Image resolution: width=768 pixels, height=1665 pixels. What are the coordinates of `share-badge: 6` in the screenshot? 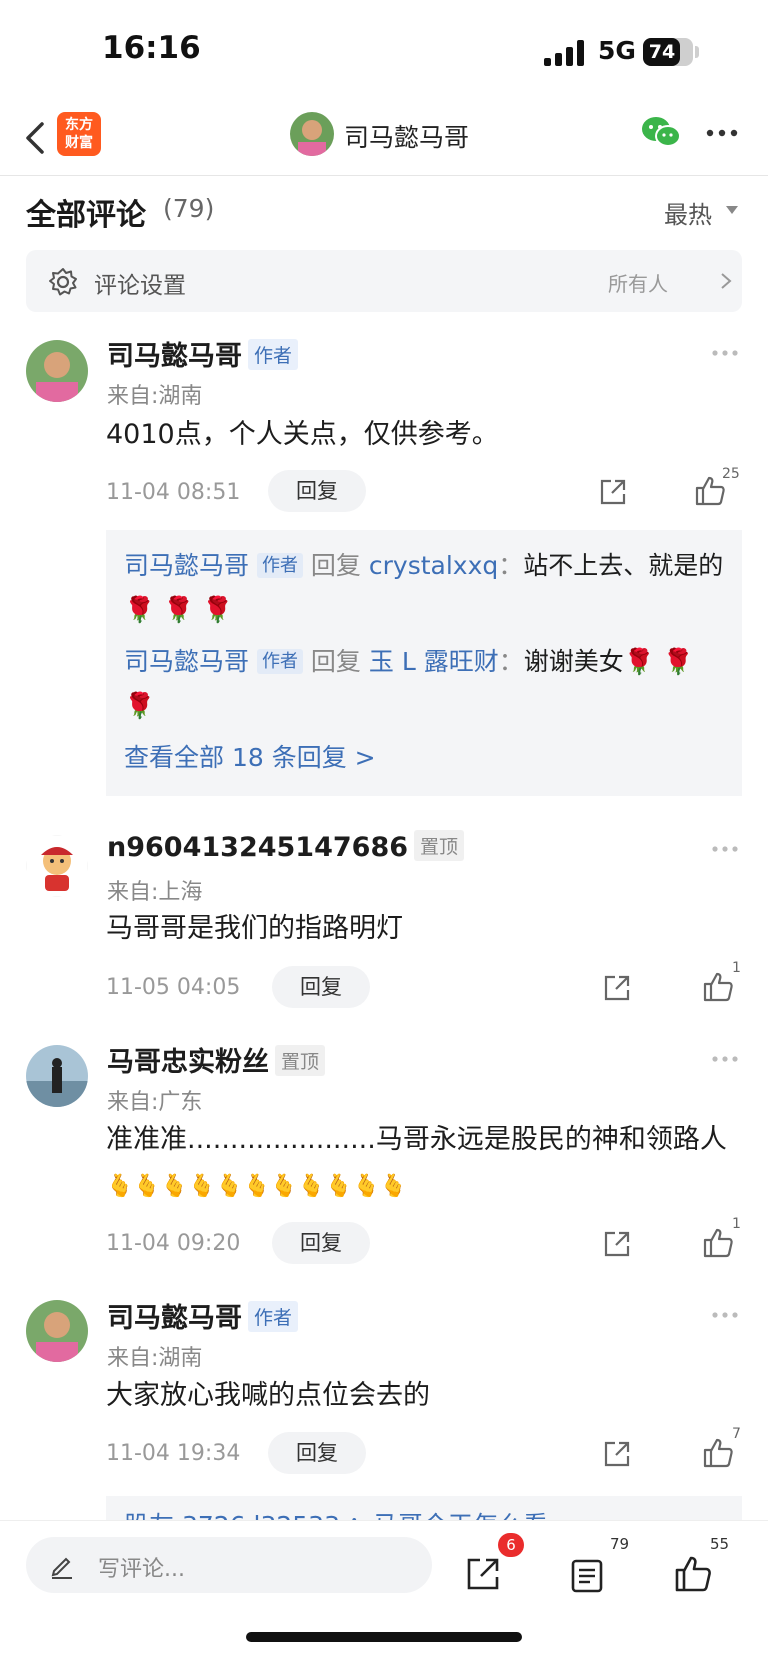 It's located at (511, 1545).